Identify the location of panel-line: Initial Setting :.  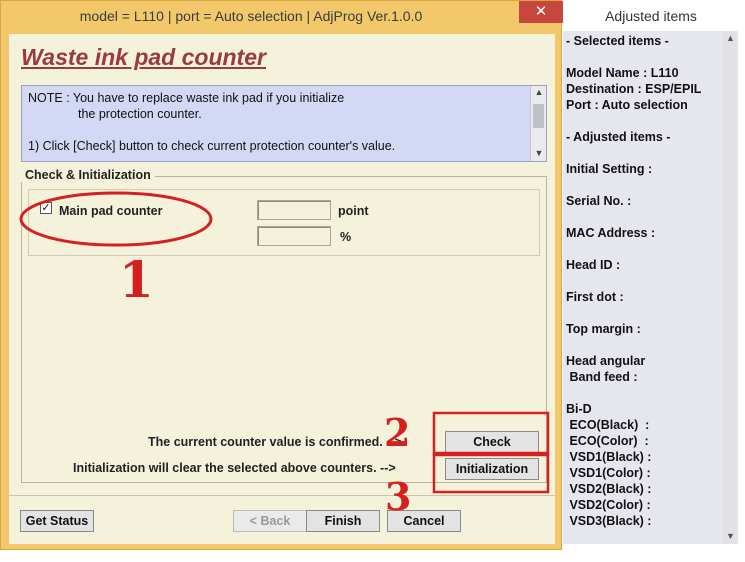
(609, 169).